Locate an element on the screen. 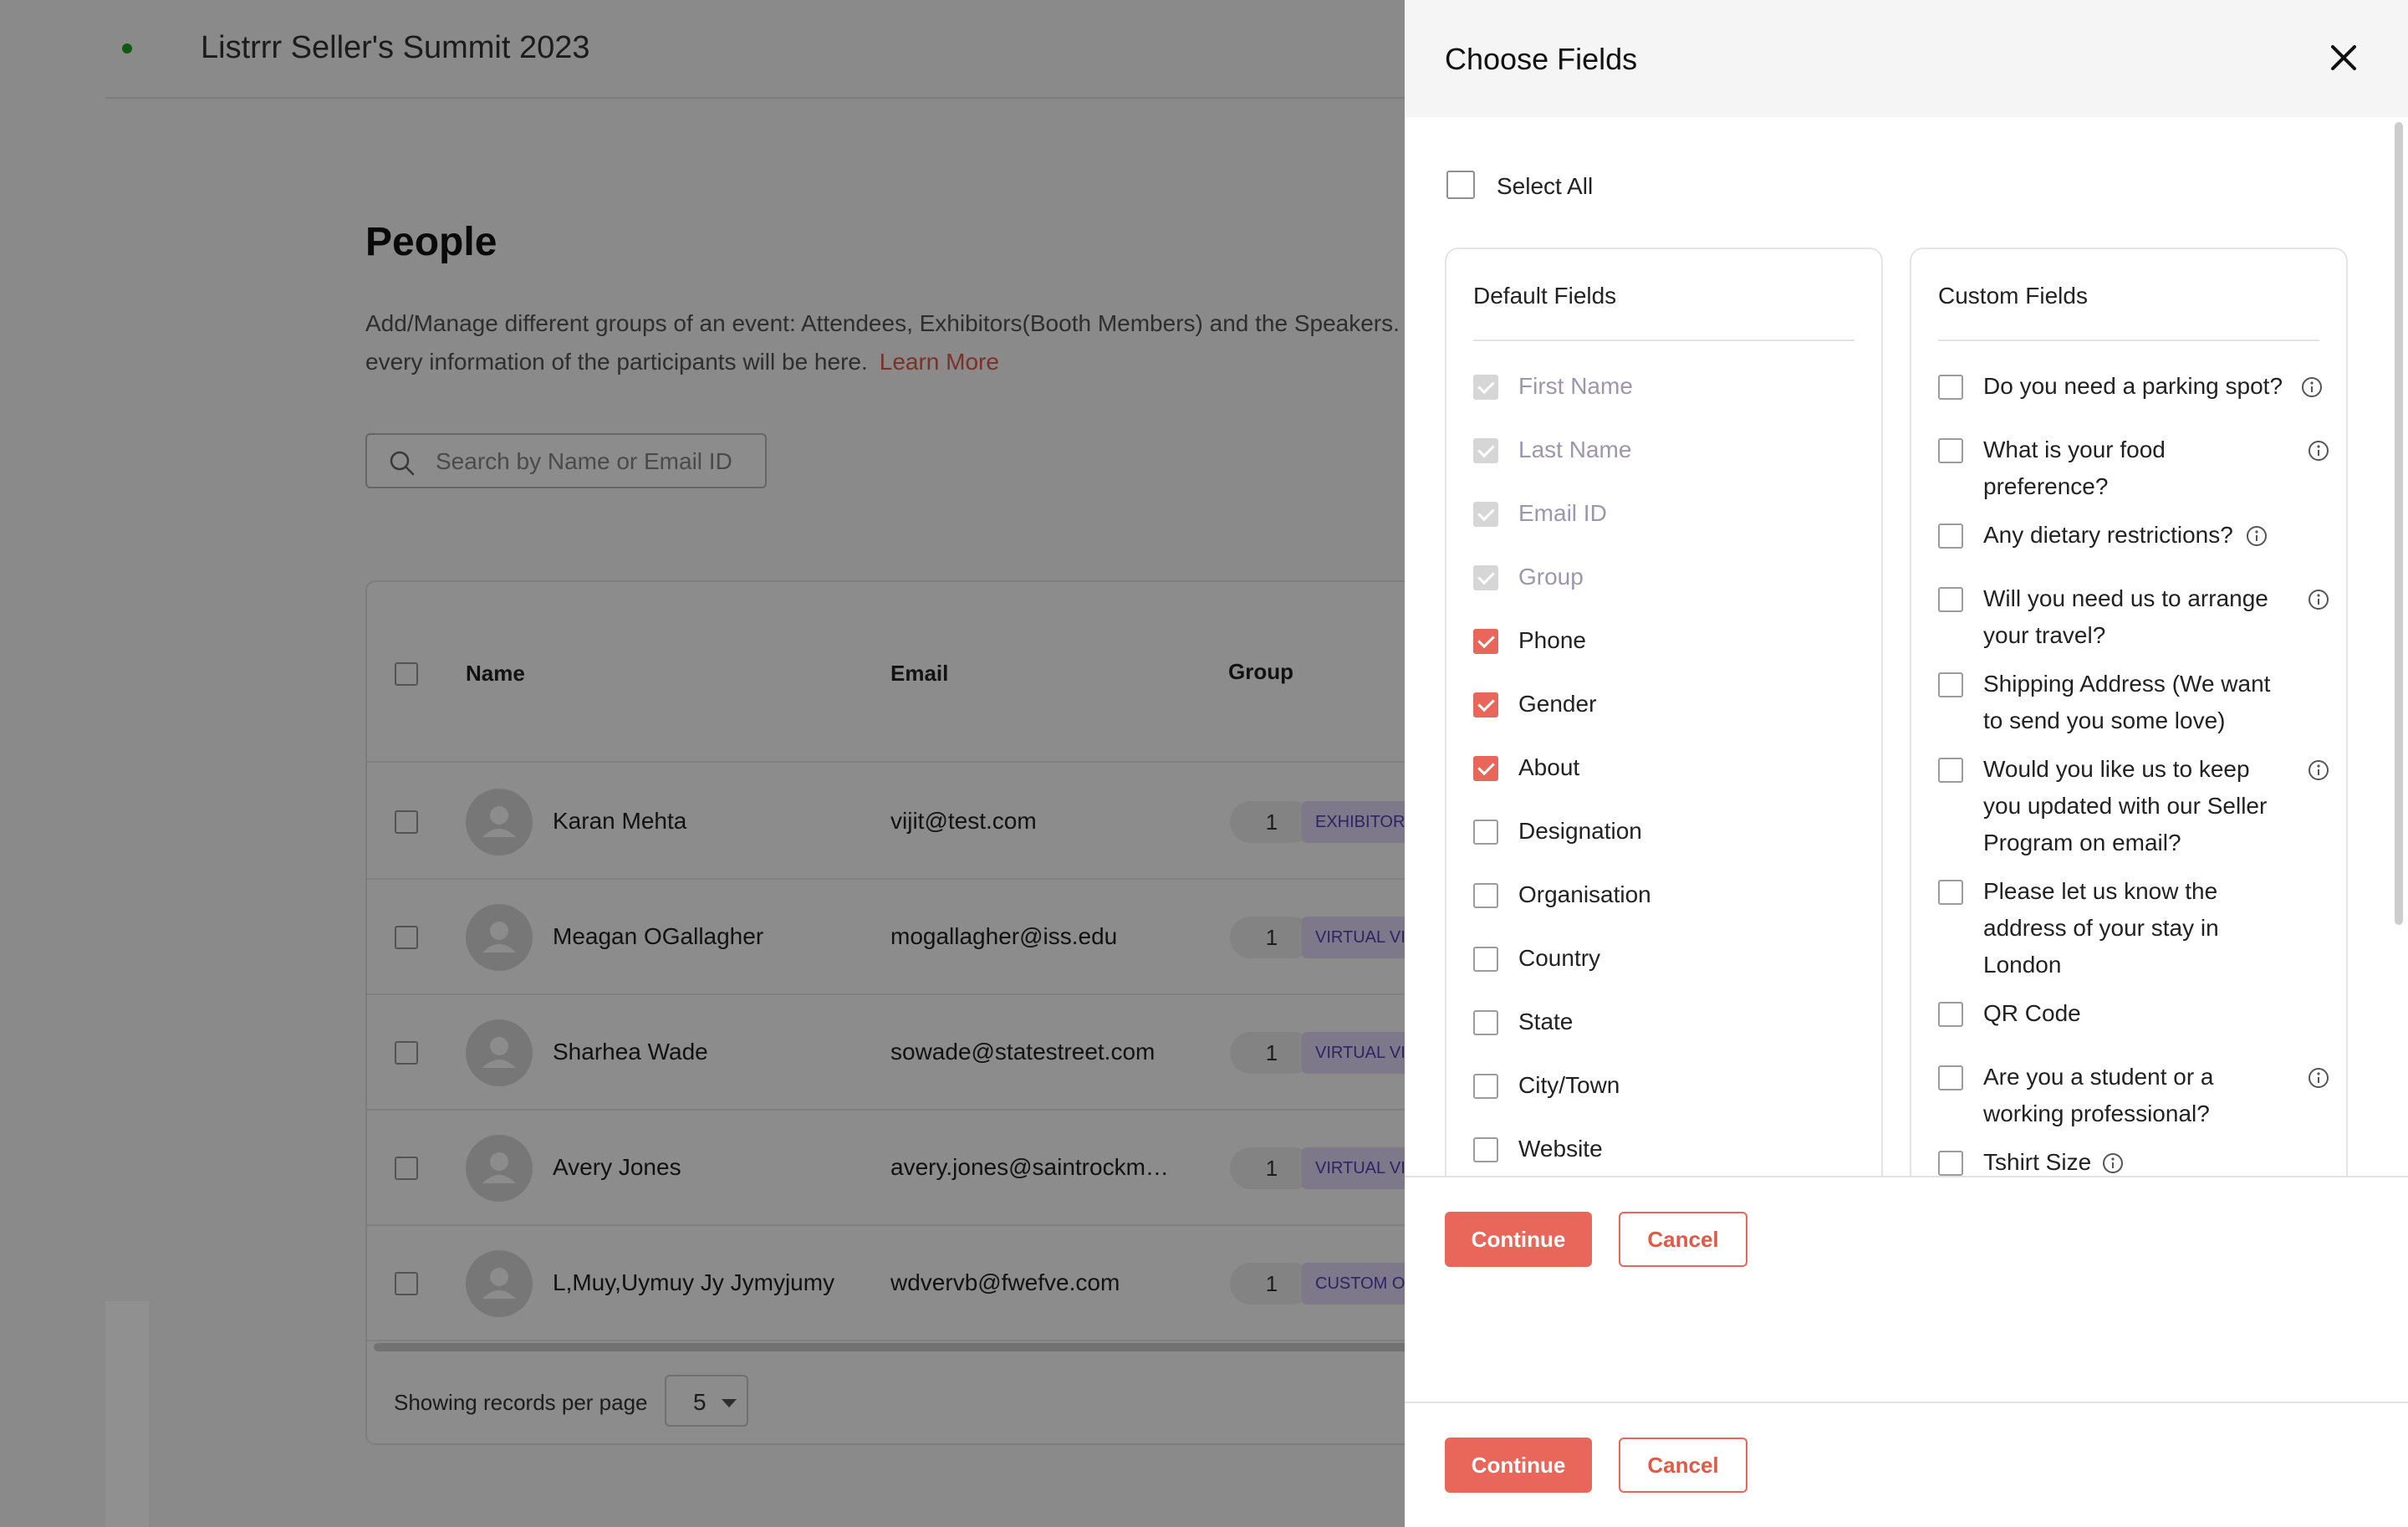  field-label: Last Name is located at coordinates (1575, 449).